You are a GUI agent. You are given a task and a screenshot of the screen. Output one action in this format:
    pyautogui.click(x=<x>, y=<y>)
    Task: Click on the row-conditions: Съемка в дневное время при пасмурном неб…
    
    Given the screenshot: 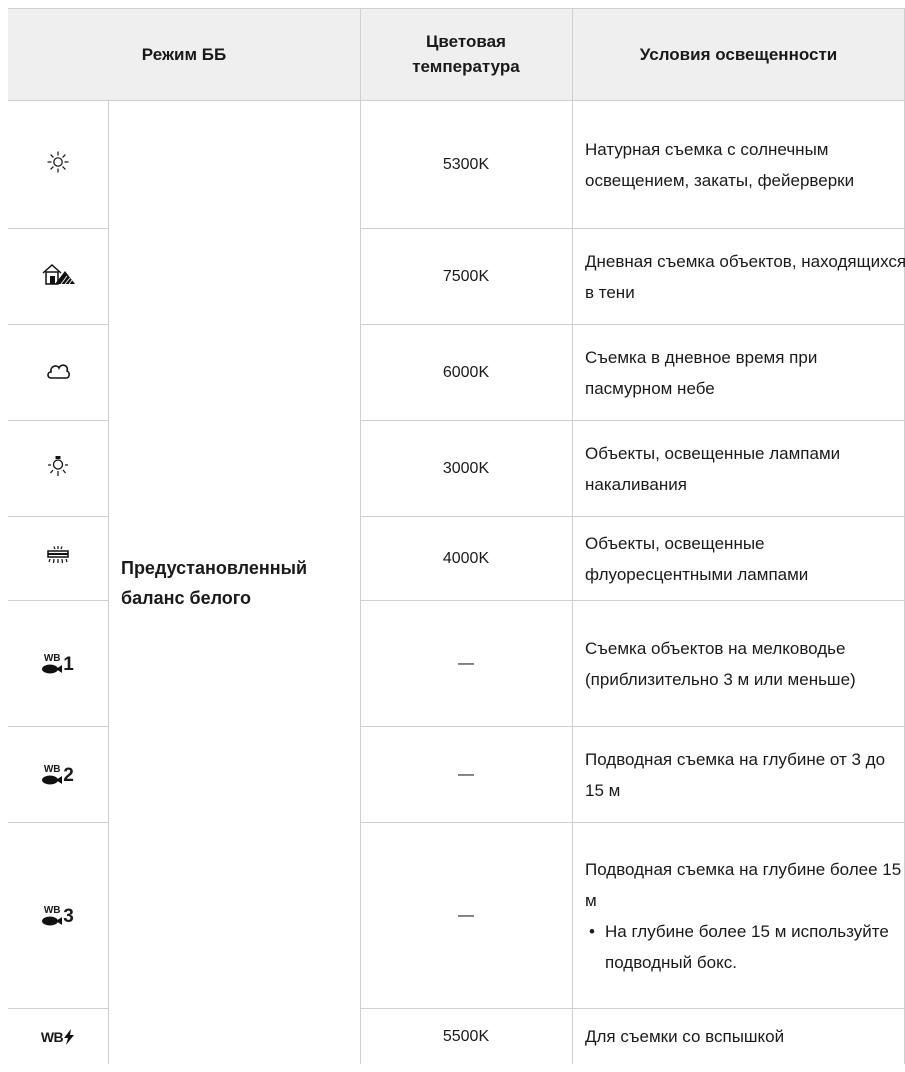 What is the action you would take?
    pyautogui.click(x=739, y=372)
    